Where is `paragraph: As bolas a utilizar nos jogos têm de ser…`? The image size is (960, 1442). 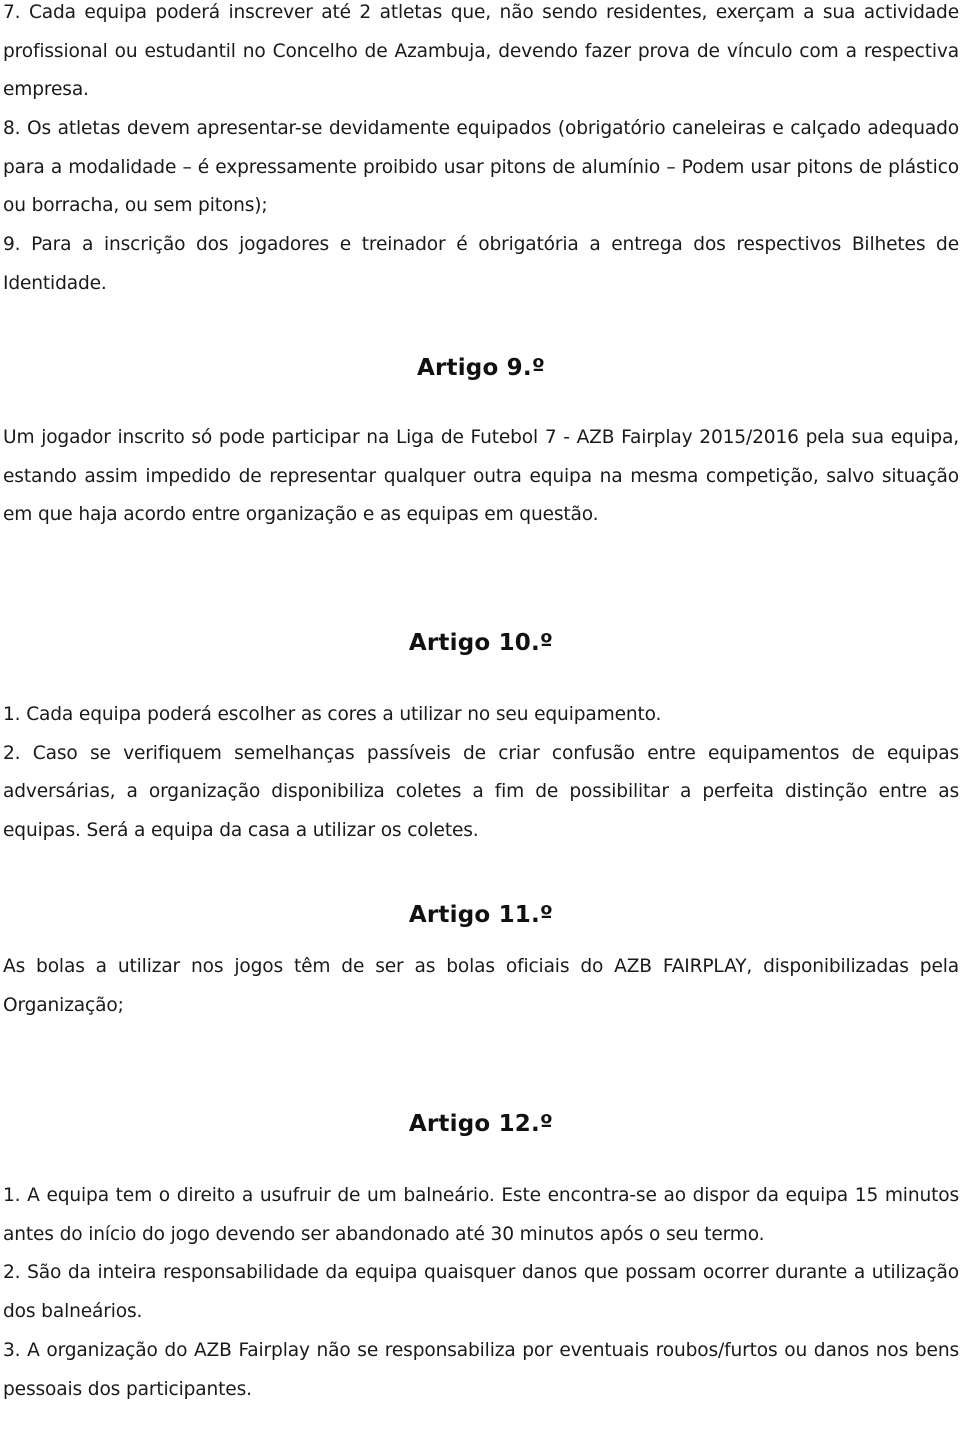
paragraph: As bolas a utilizar nos jogos têm de ser… is located at coordinates (481, 986).